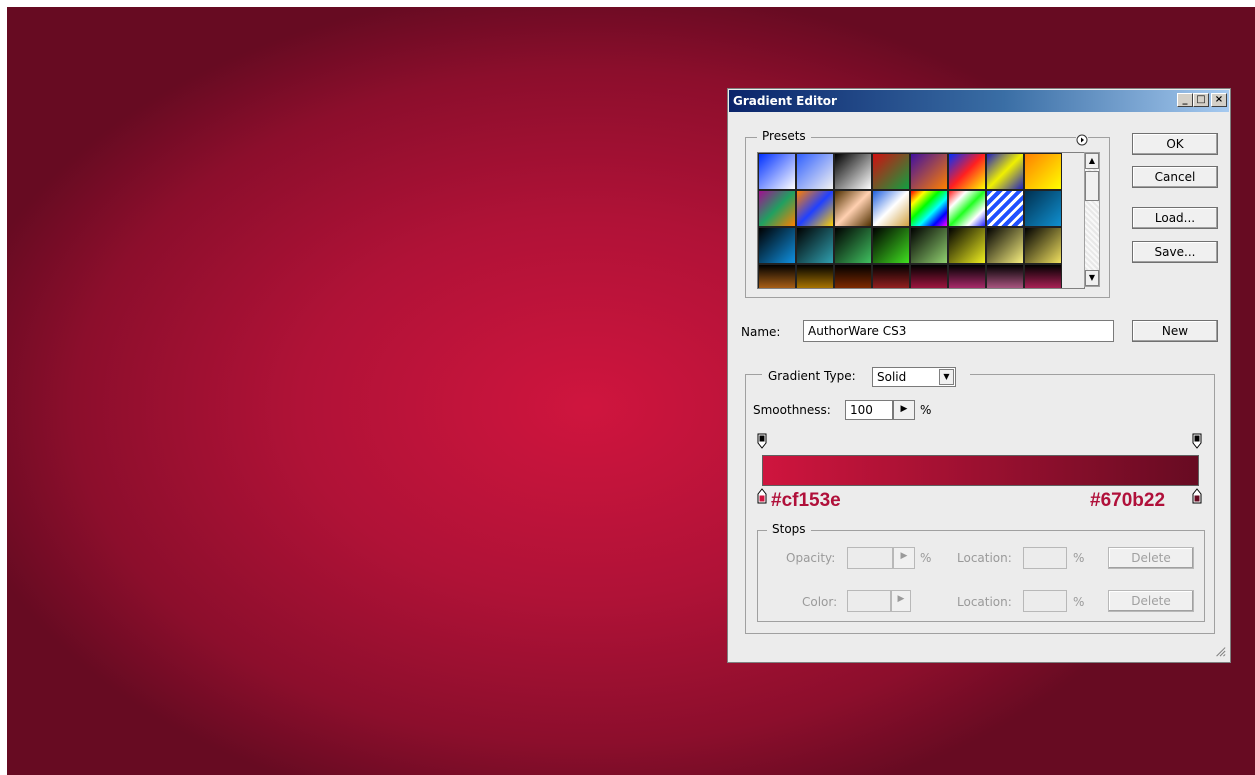 The image size is (1255, 775). What do you see at coordinates (1197, 496) in the screenshot?
I see `color-stop-right-icon` at bounding box center [1197, 496].